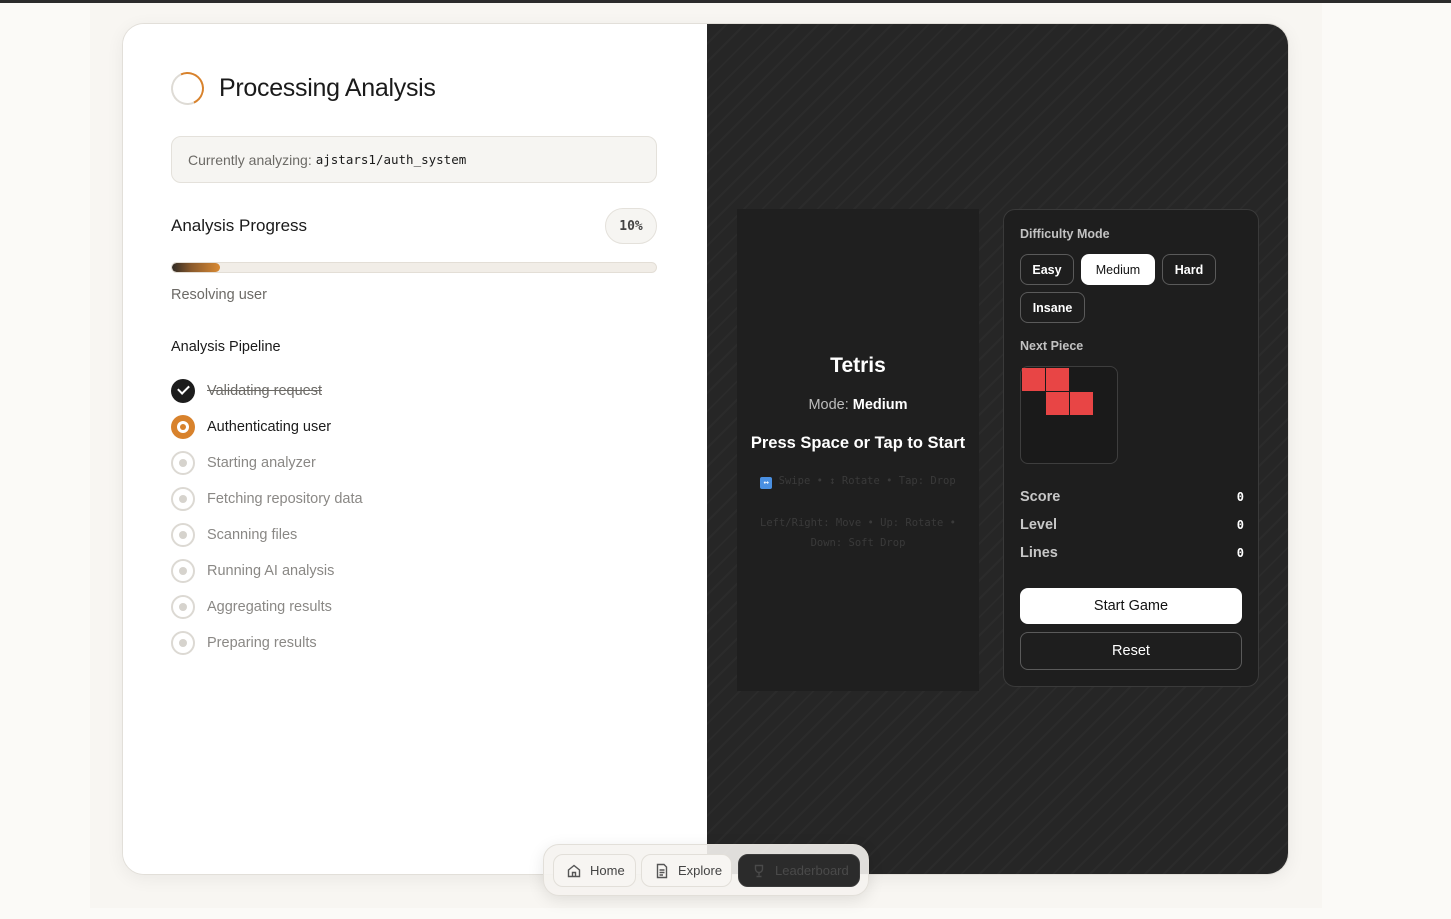 The width and height of the screenshot is (1451, 919). What do you see at coordinates (262, 643) in the screenshot?
I see `pipeline-step-label: Preparing results` at bounding box center [262, 643].